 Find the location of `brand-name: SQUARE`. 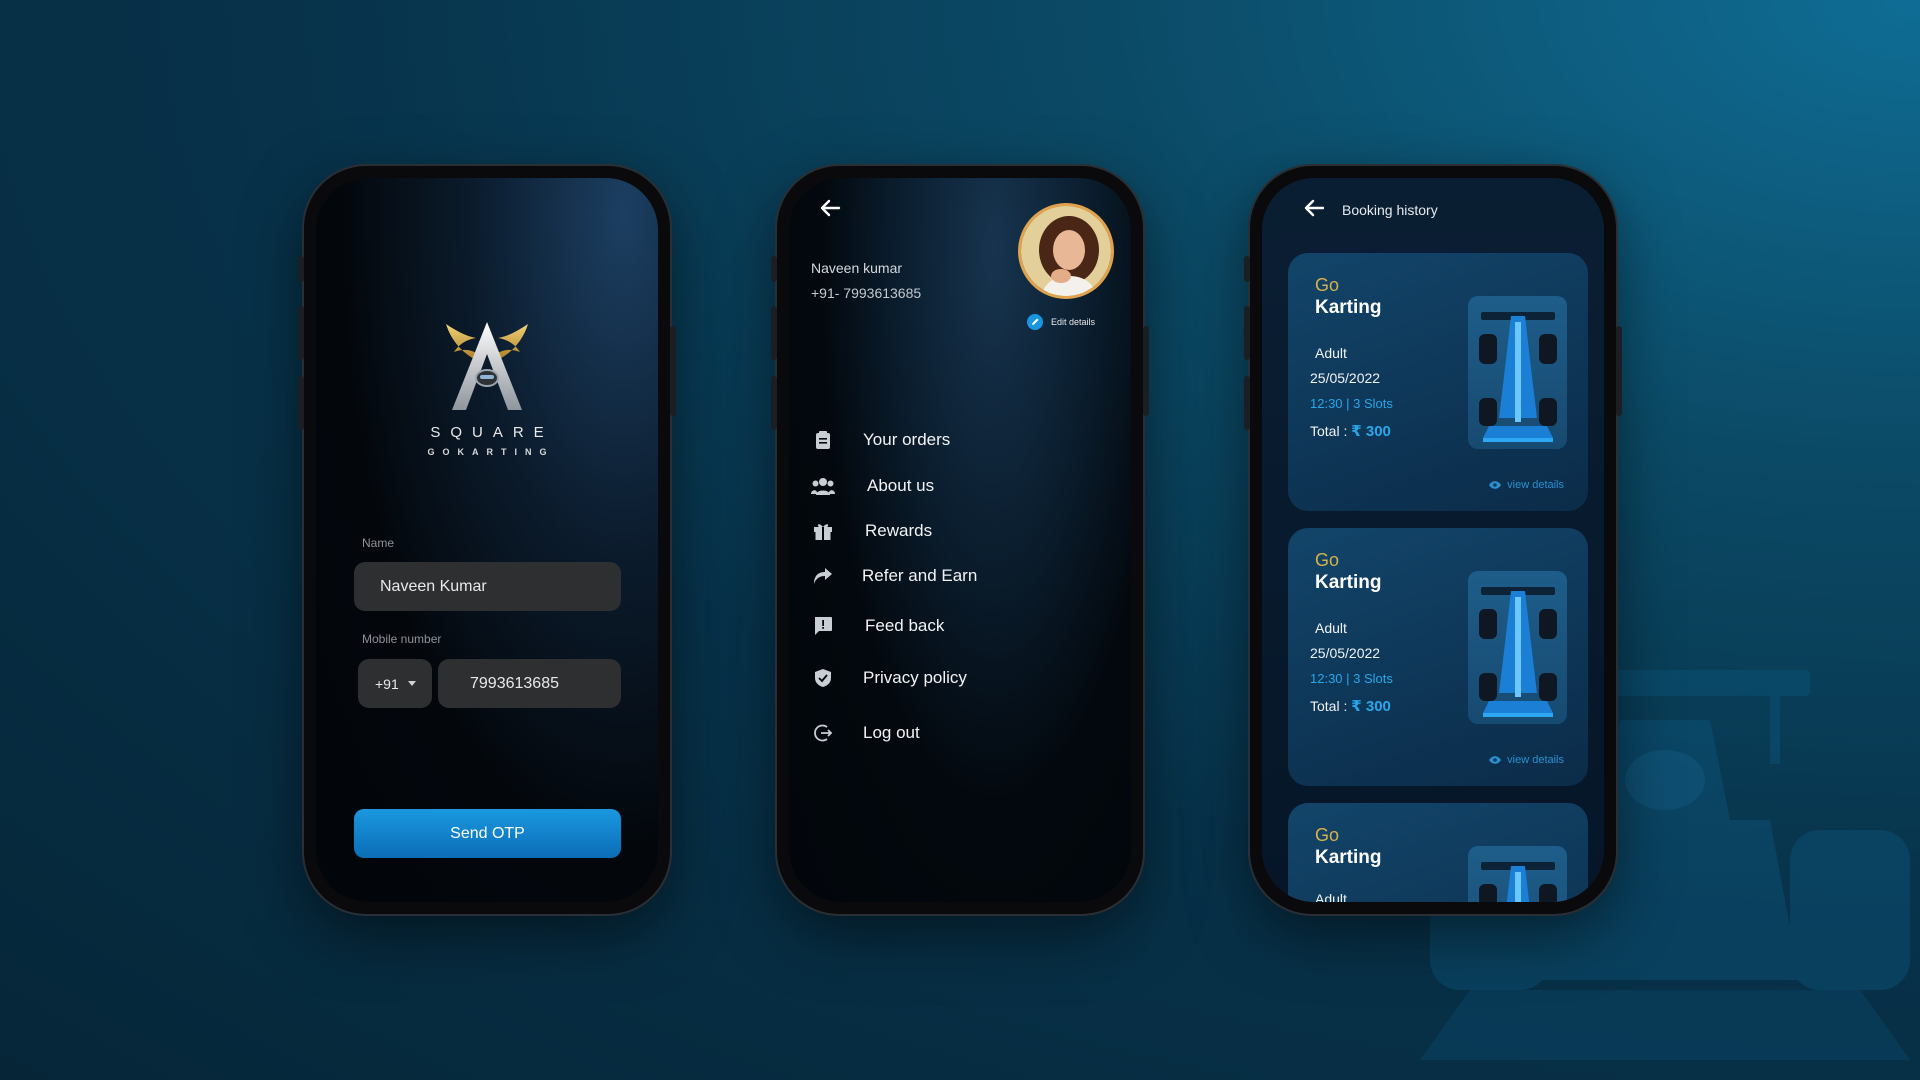

brand-name: SQUARE is located at coordinates (492, 432).